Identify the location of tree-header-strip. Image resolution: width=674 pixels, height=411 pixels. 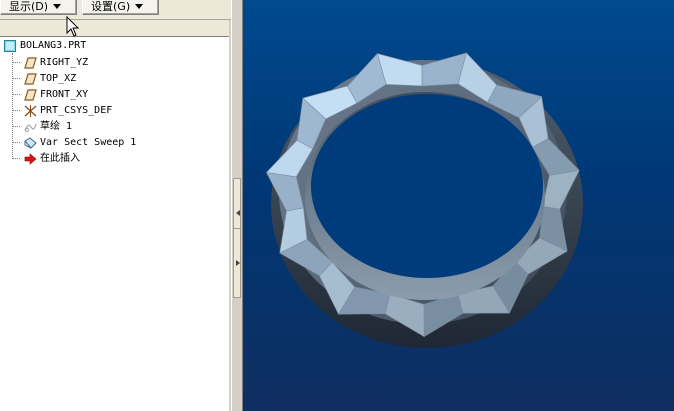
(114, 28).